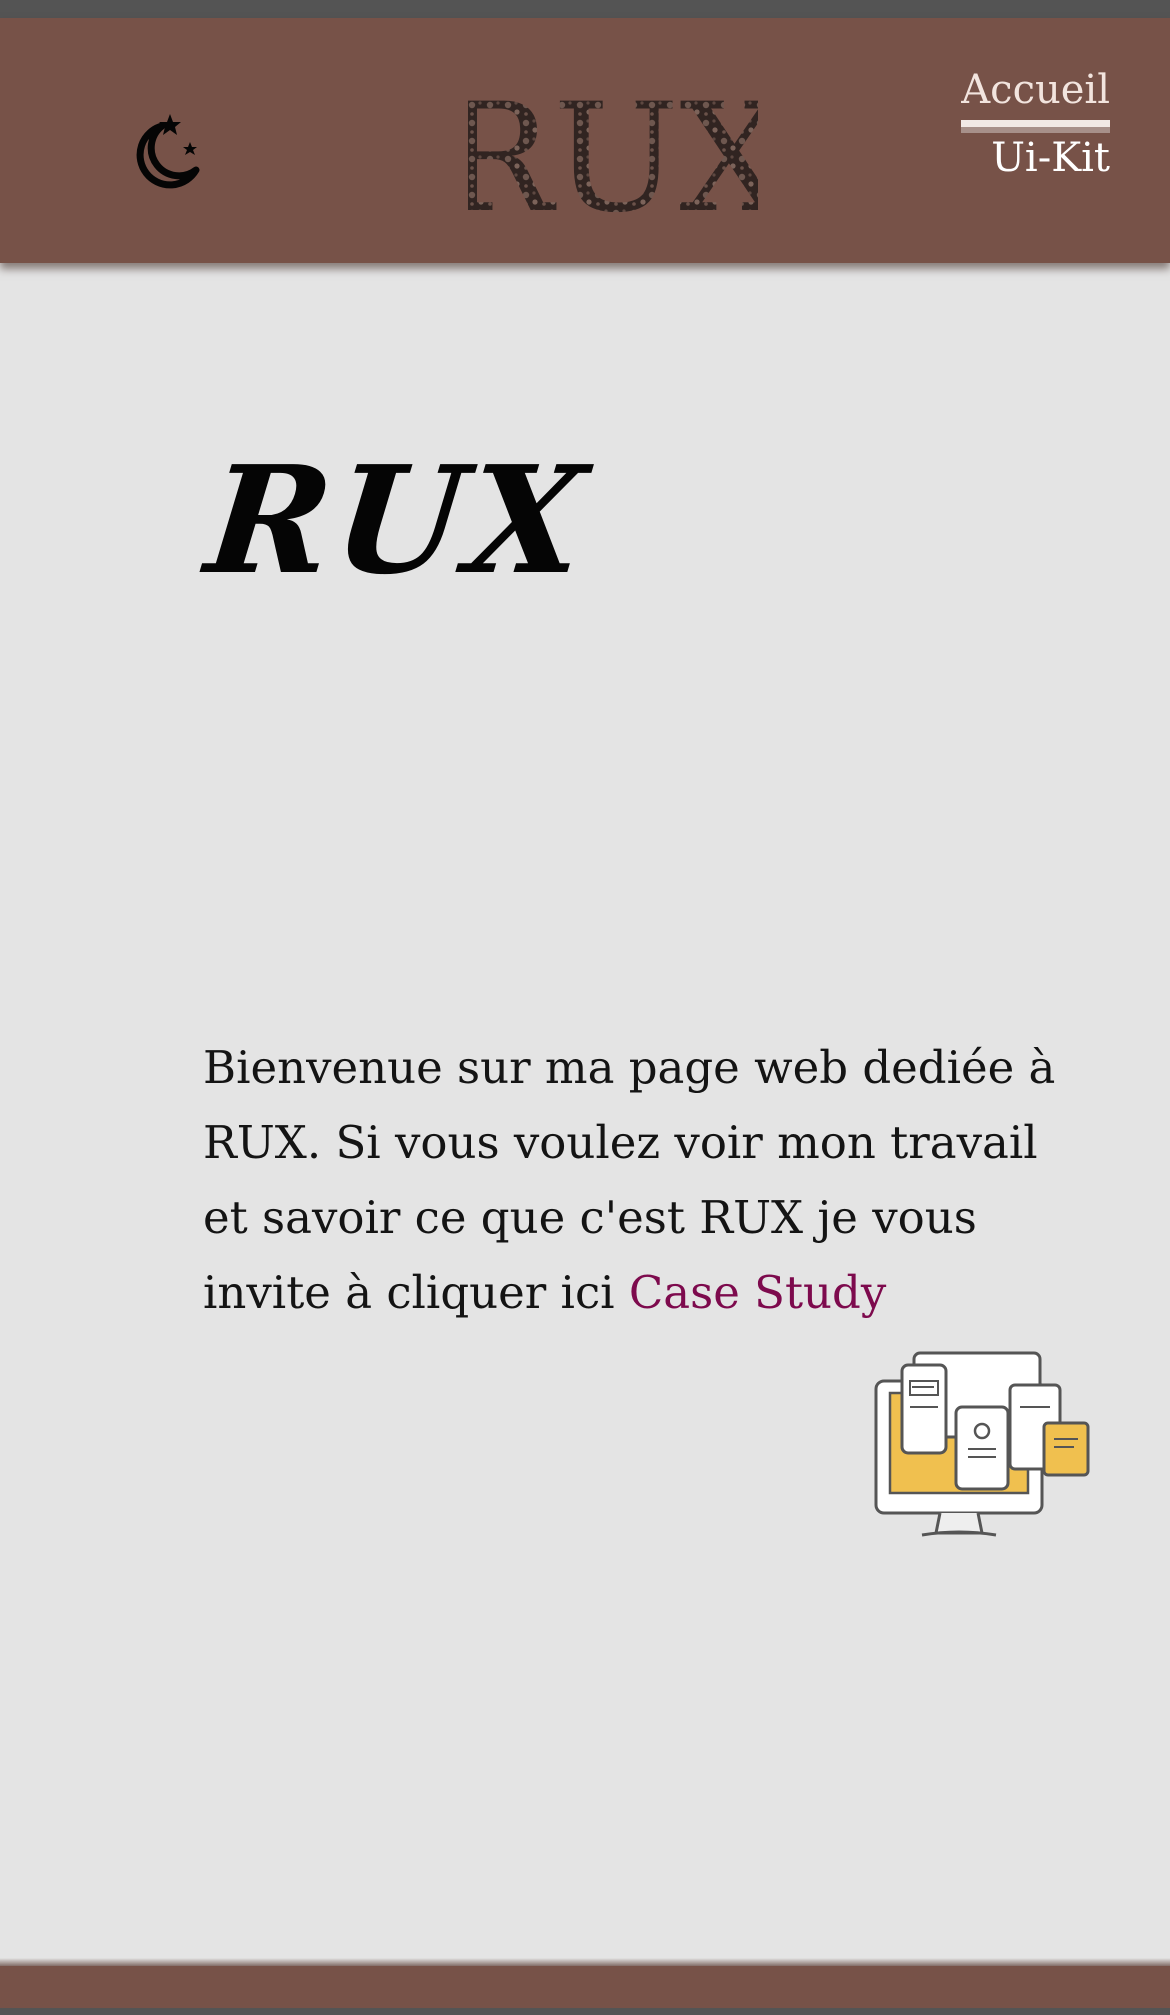  Describe the element at coordinates (585, 1987) in the screenshot. I see `site-footer` at that location.